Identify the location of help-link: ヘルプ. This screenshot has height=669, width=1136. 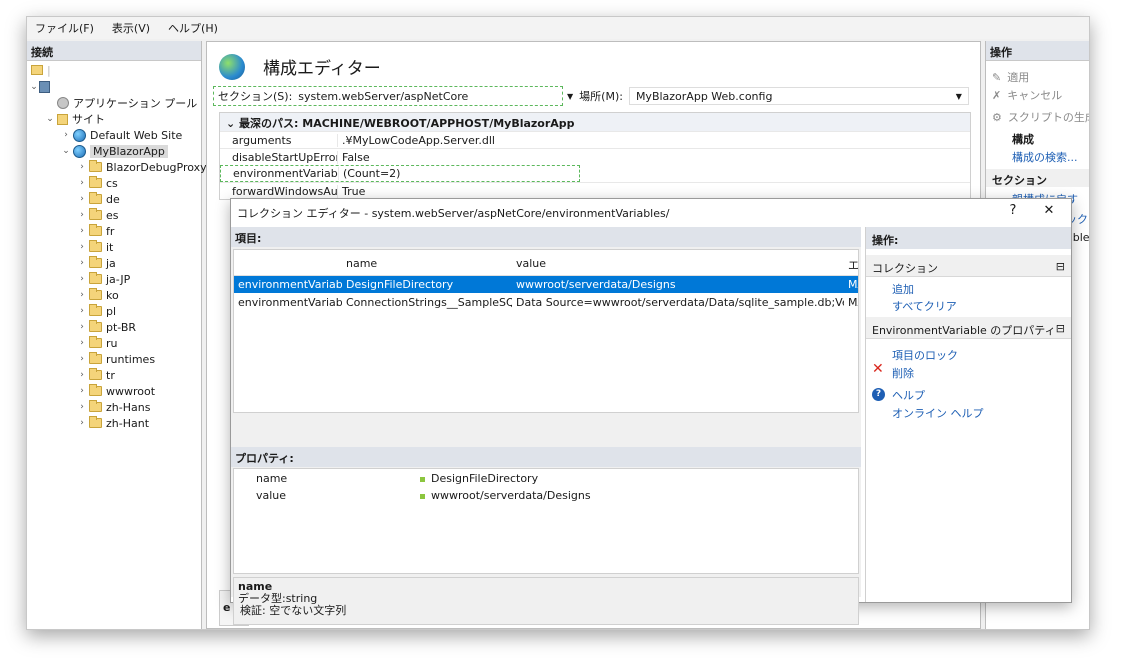
(908, 395).